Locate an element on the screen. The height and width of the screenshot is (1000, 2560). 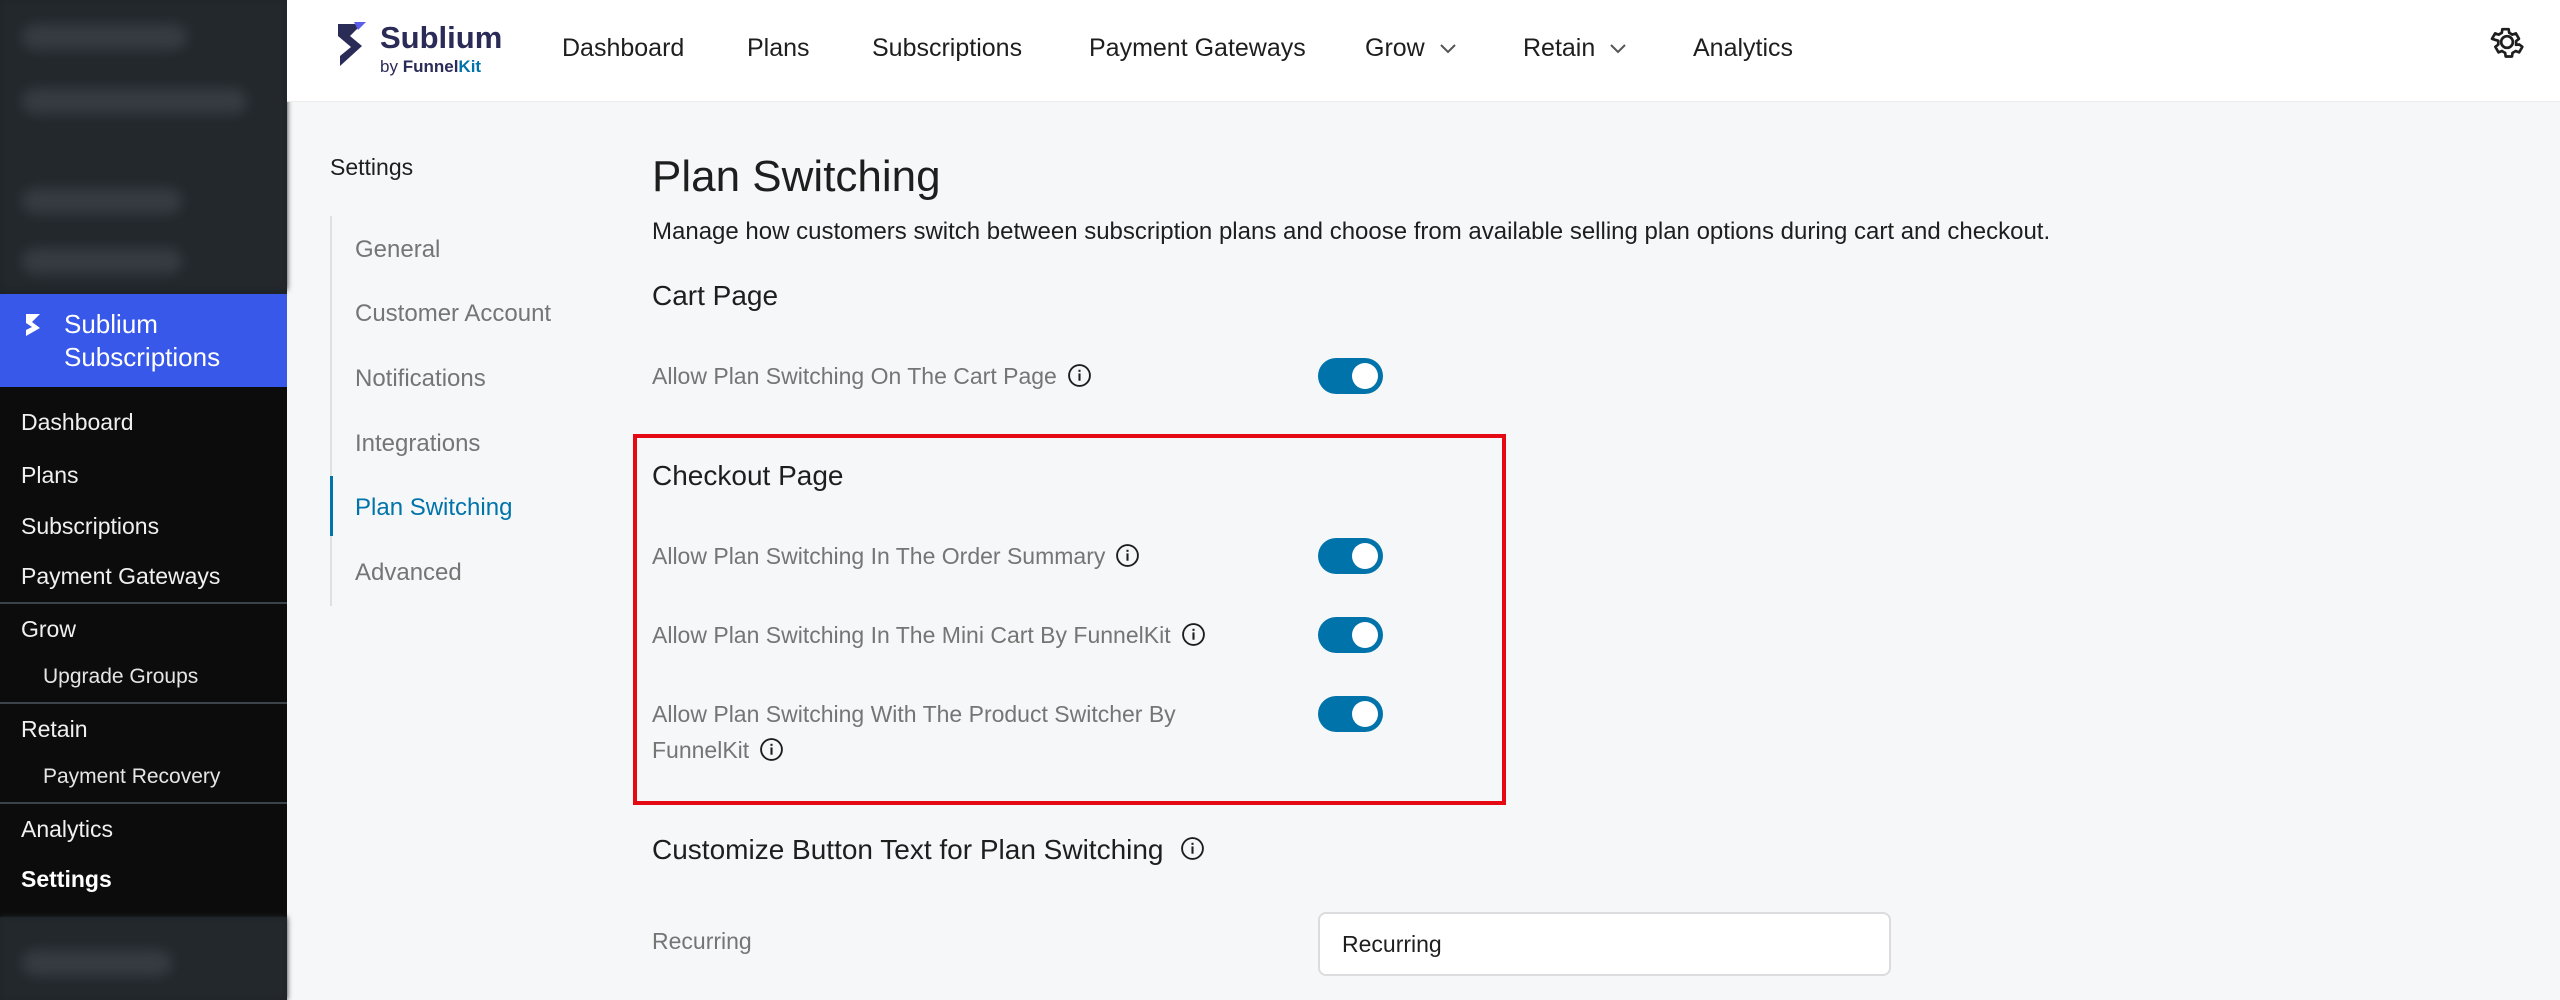
toggle-product-switcher is located at coordinates (1350, 714).